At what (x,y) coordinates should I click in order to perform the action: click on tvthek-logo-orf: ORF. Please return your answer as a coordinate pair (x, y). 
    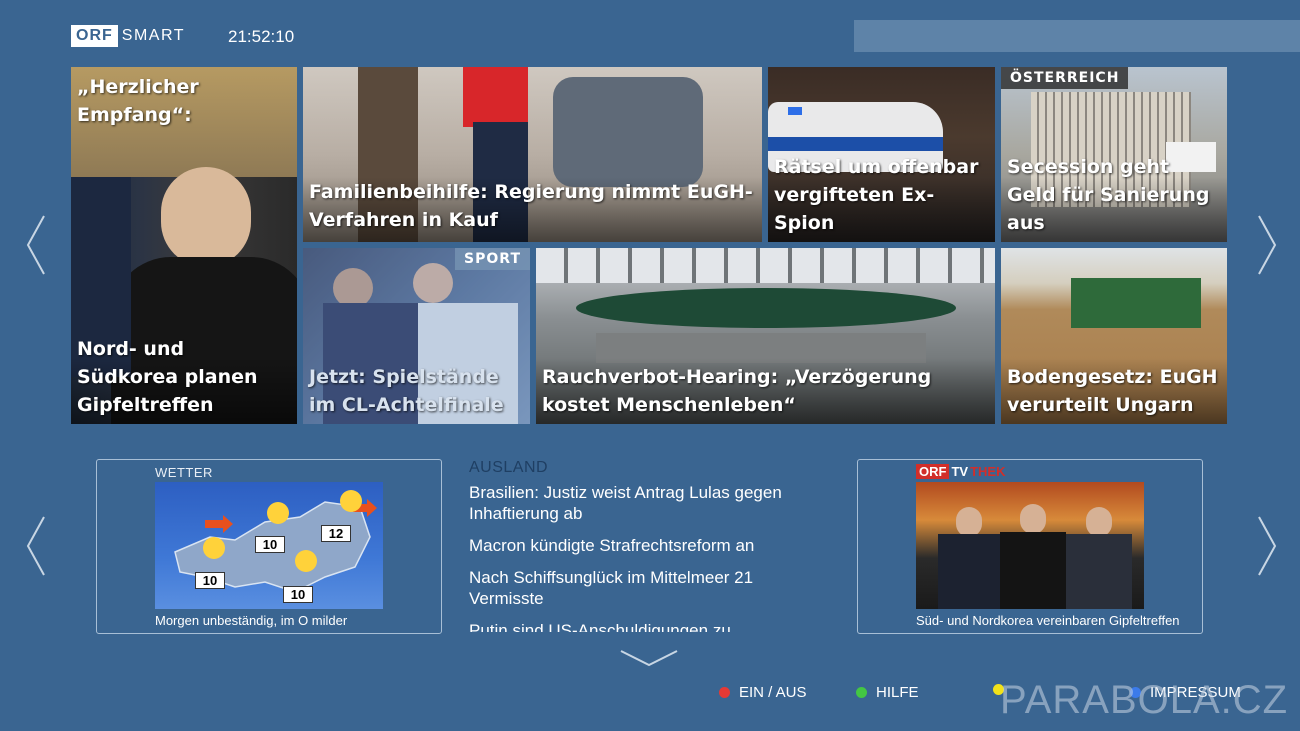
    Looking at the image, I should click on (933, 471).